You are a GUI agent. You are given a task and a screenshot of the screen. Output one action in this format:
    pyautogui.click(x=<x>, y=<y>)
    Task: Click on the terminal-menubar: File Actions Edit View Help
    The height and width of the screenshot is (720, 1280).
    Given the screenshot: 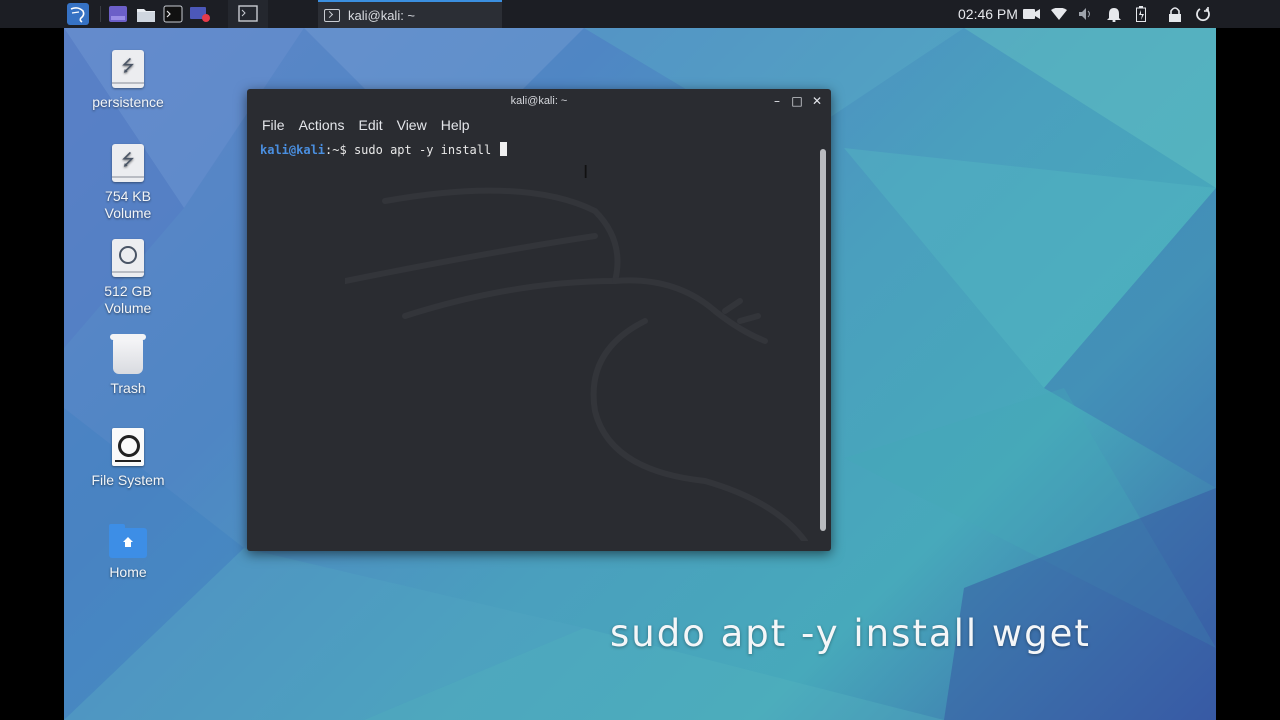 What is the action you would take?
    pyautogui.click(x=366, y=125)
    